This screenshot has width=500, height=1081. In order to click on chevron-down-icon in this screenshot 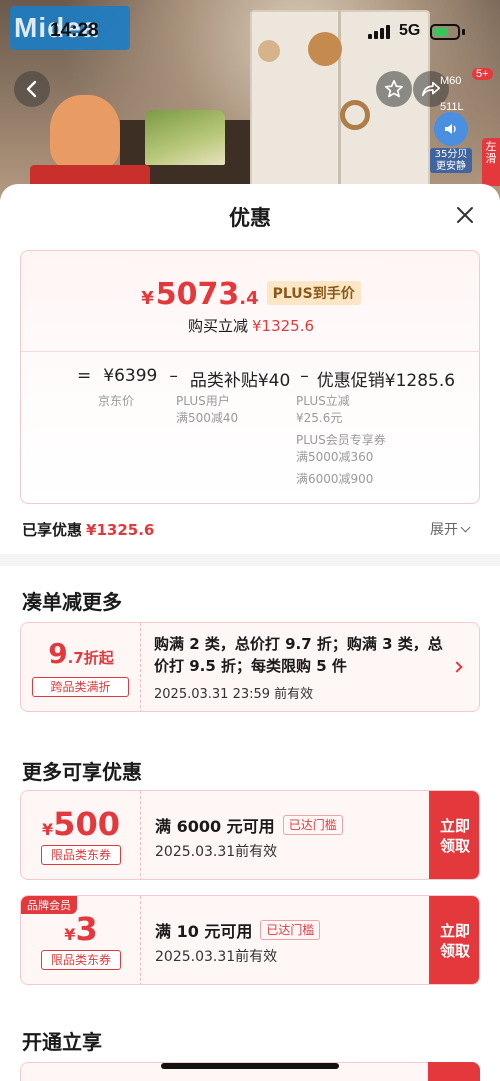, I will do `click(465, 527)`.